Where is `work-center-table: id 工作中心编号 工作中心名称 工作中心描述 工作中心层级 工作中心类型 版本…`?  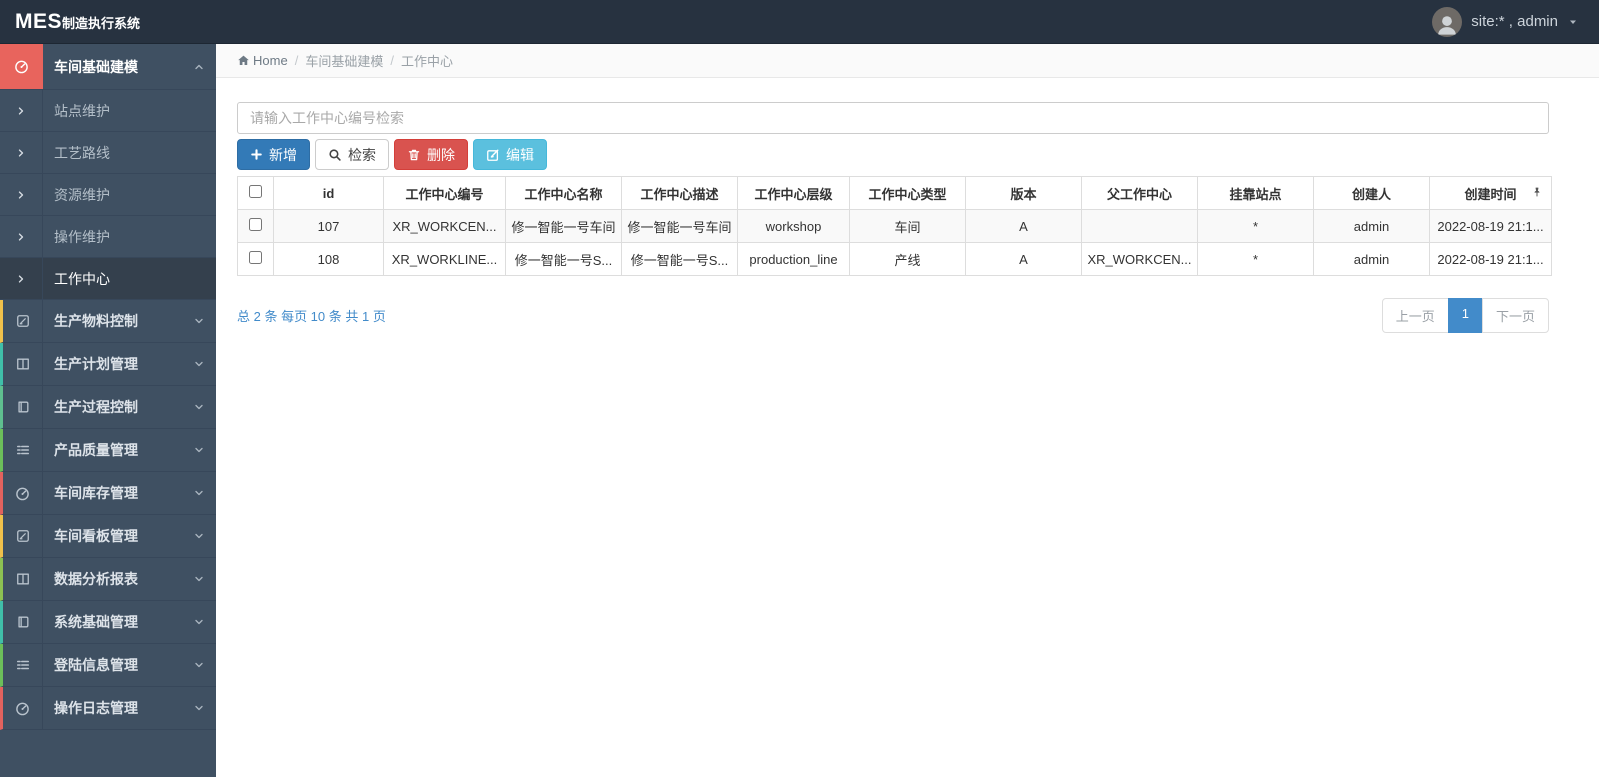
work-center-table: id 工作中心编号 工作中心名称 工作中心描述 工作中心层级 工作中心类型 版本… is located at coordinates (894, 226).